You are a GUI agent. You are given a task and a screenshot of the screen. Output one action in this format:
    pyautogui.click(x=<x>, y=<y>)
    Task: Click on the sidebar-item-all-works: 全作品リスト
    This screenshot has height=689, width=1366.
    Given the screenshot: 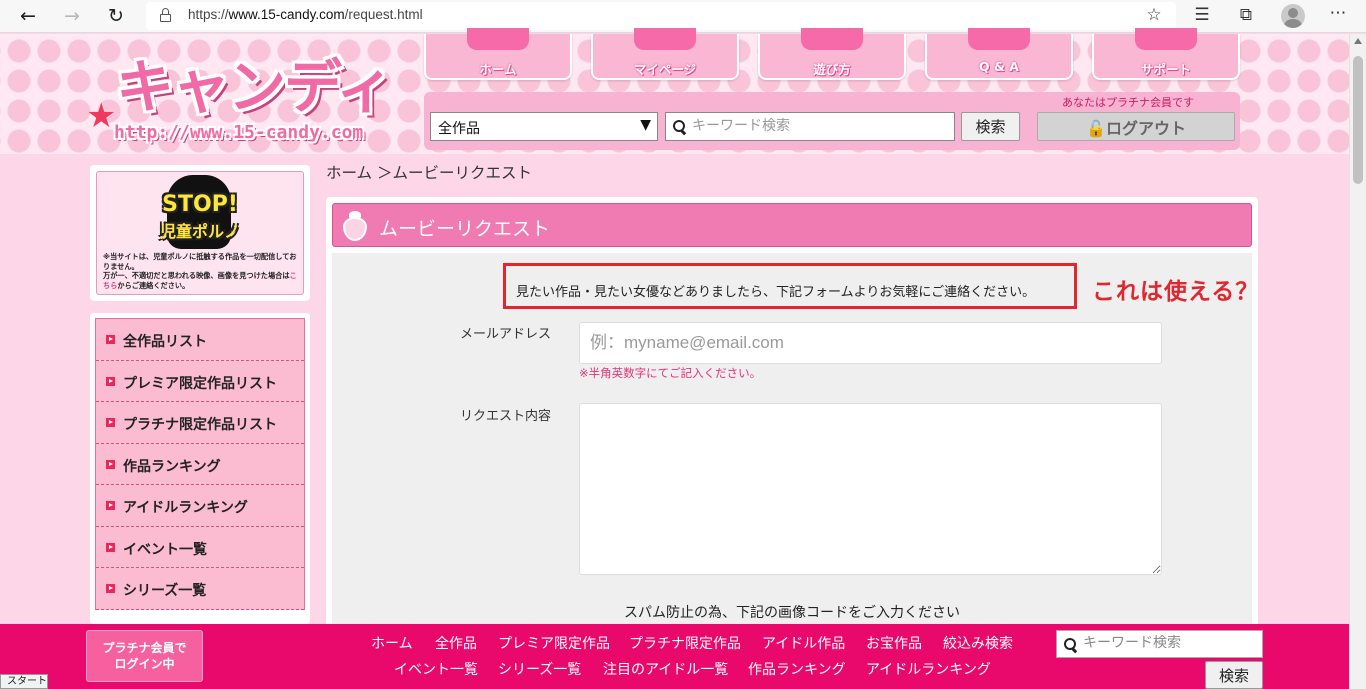 What is the action you would take?
    pyautogui.click(x=200, y=340)
    